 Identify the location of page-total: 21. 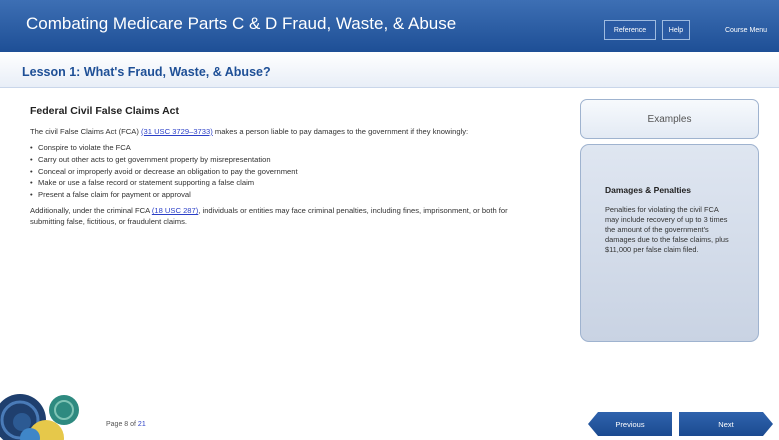
(141, 424).